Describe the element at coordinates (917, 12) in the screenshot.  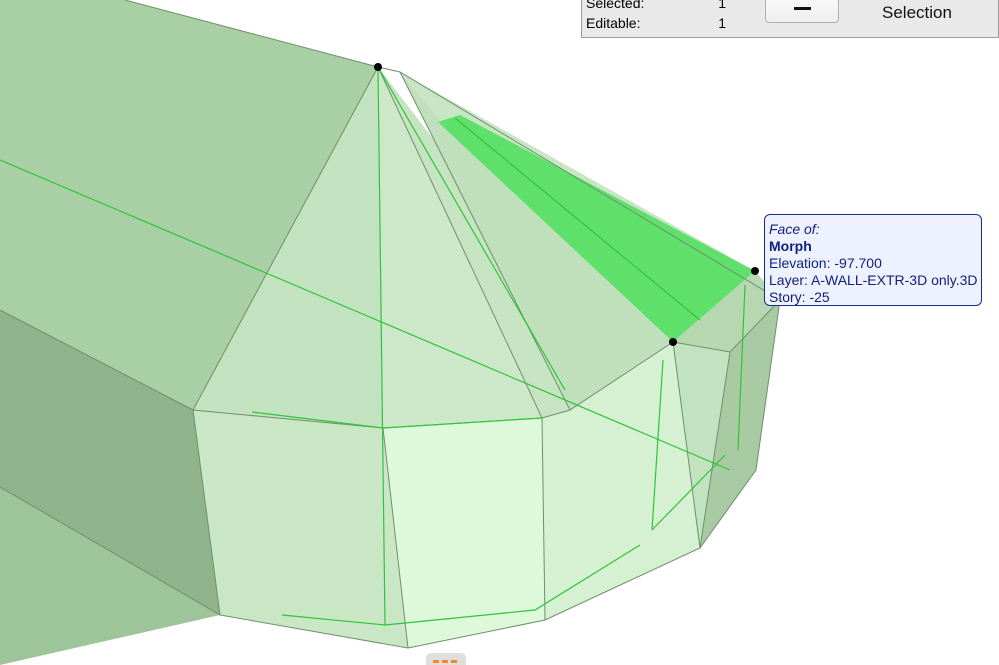
I see `selection-label: Selection` at that location.